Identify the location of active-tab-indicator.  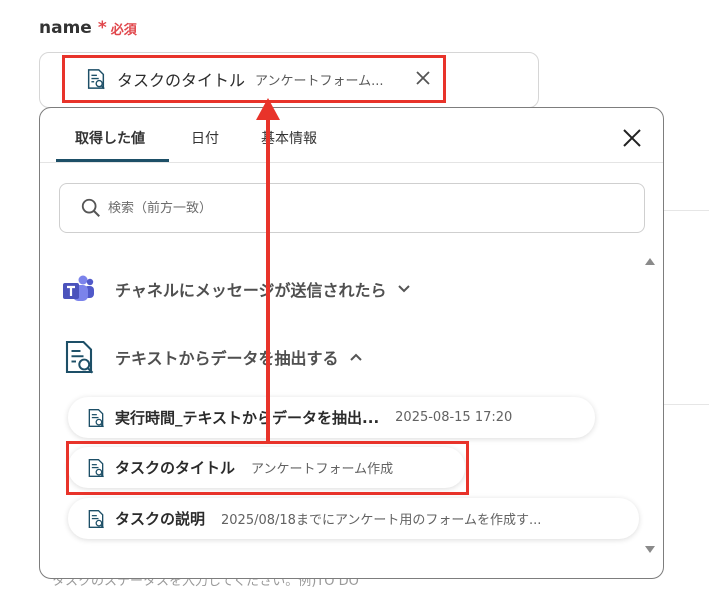
(112, 160).